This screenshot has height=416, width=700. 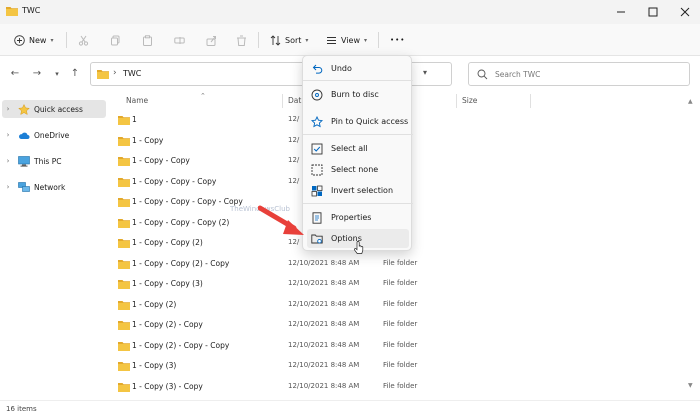 What do you see at coordinates (358, 217) in the screenshot?
I see `menu-item-properties: Properties` at bounding box center [358, 217].